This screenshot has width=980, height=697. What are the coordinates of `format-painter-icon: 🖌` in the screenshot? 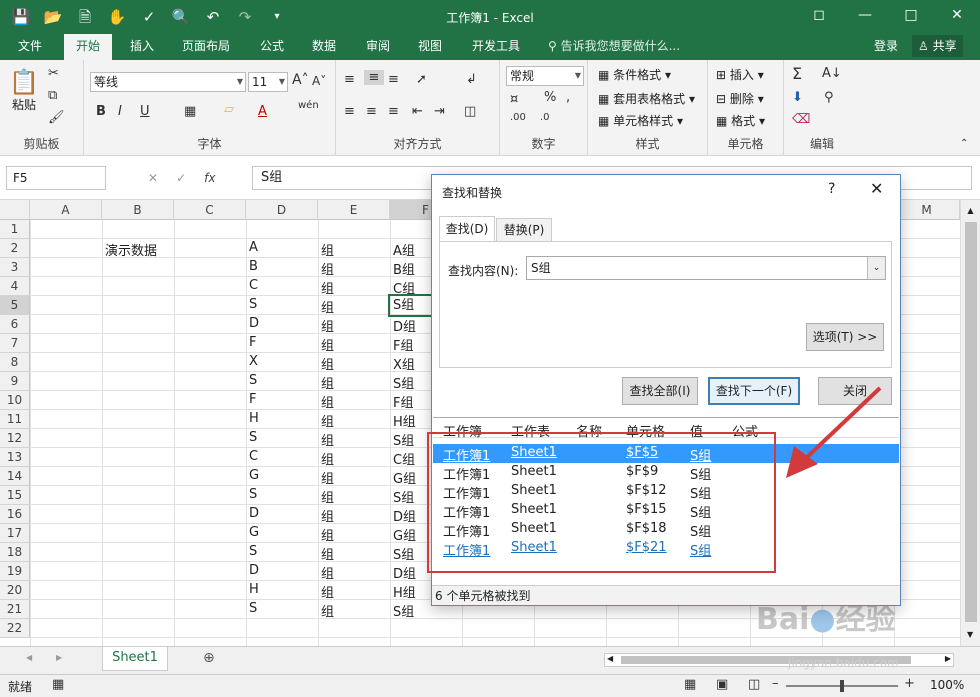 It's located at (56, 117).